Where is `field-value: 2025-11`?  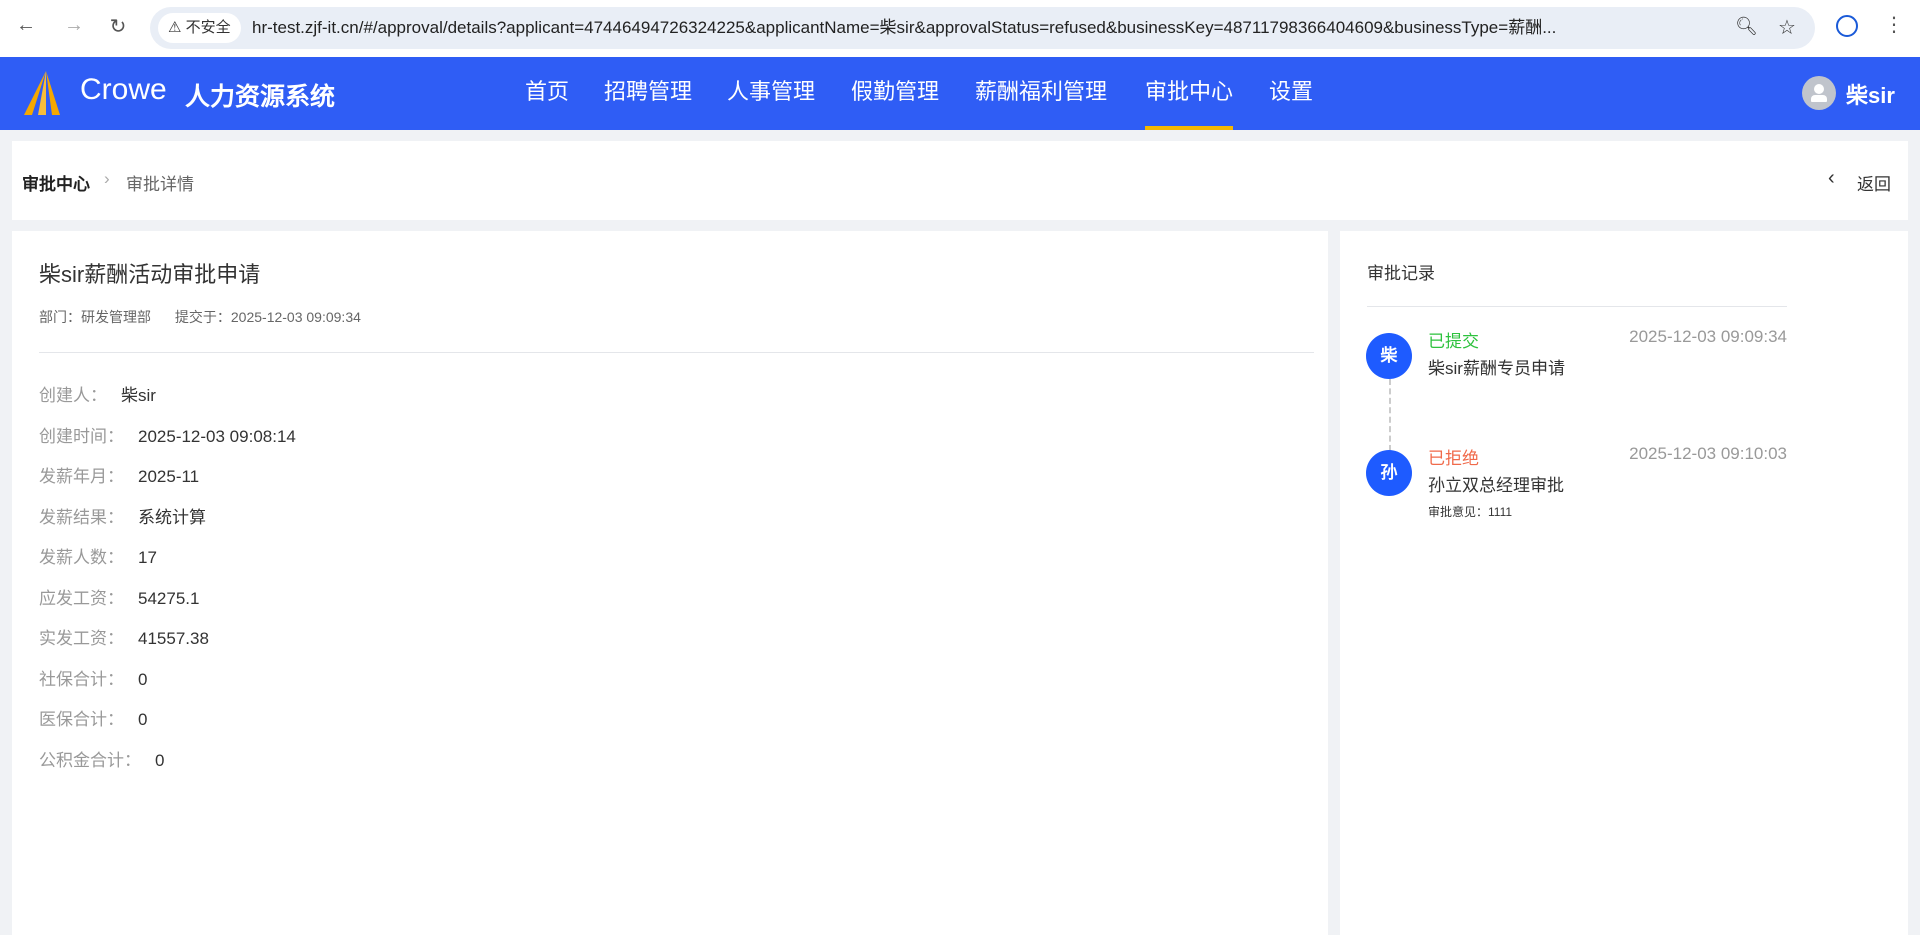
field-value: 2025-11 is located at coordinates (169, 476).